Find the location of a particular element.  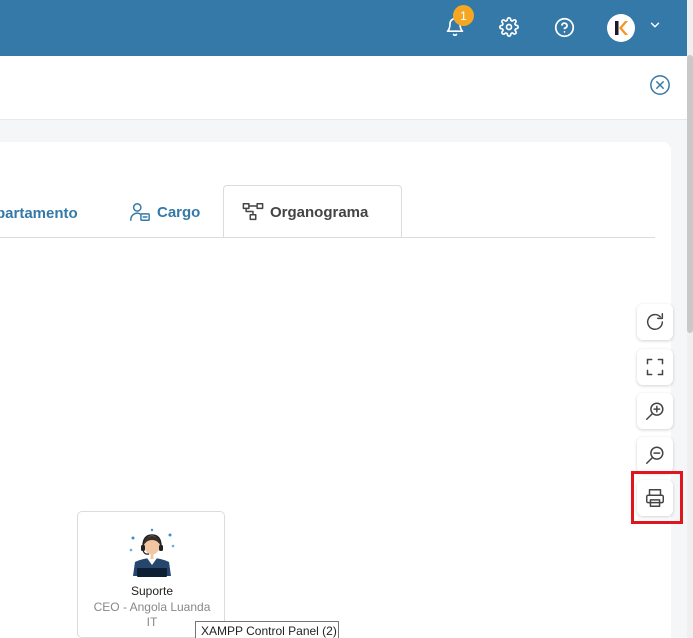

help-button is located at coordinates (564, 27).